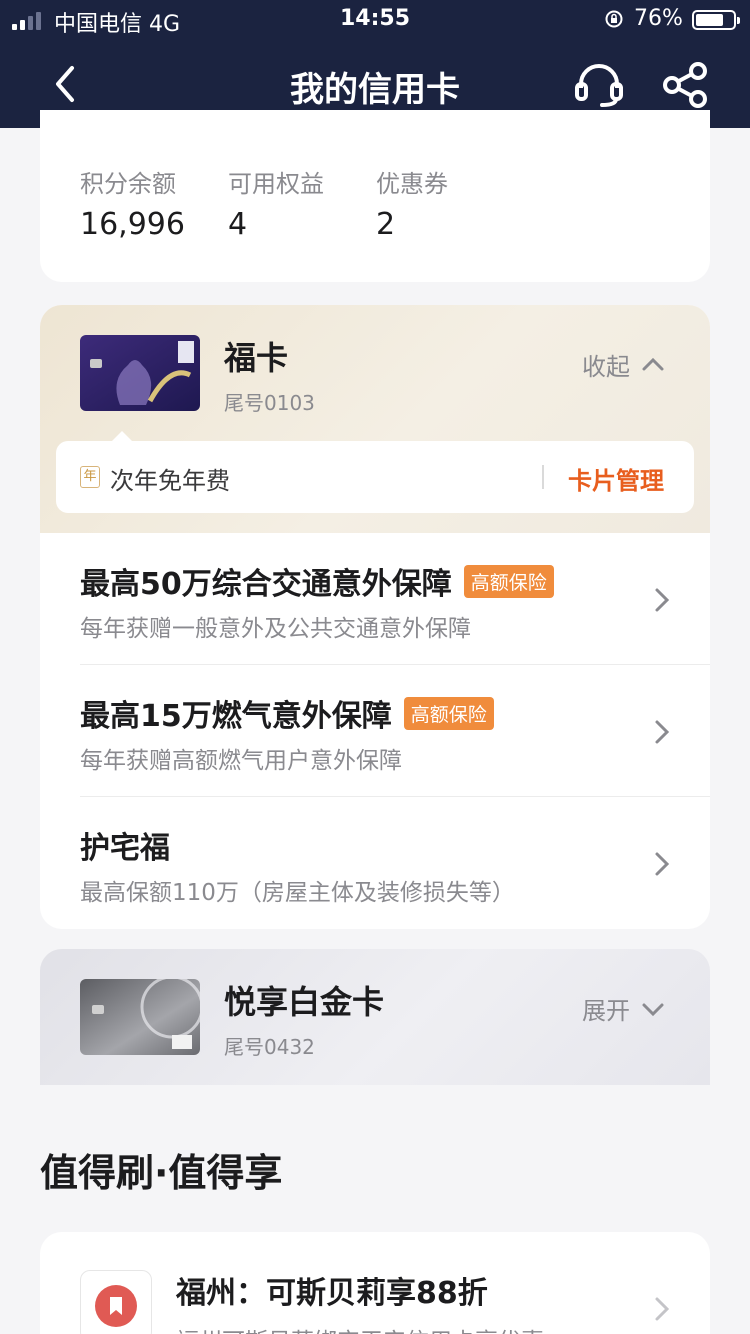 The height and width of the screenshot is (1334, 750). What do you see at coordinates (125, 848) in the screenshot?
I see `benefit-title: 护宅福` at bounding box center [125, 848].